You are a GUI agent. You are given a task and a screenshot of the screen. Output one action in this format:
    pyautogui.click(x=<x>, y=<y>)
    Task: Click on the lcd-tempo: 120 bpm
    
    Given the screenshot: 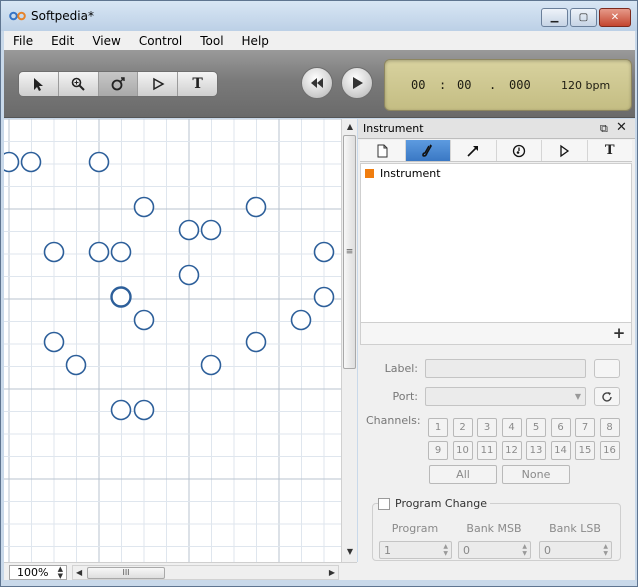 What is the action you would take?
    pyautogui.click(x=585, y=85)
    